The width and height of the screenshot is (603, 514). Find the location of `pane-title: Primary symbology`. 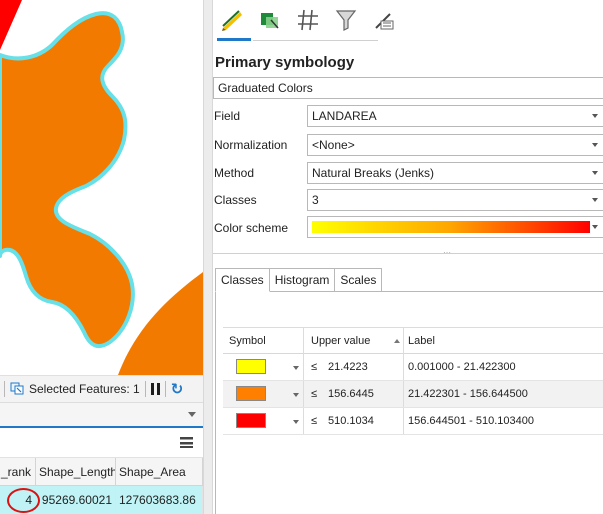

pane-title: Primary symbology is located at coordinates (285, 62).